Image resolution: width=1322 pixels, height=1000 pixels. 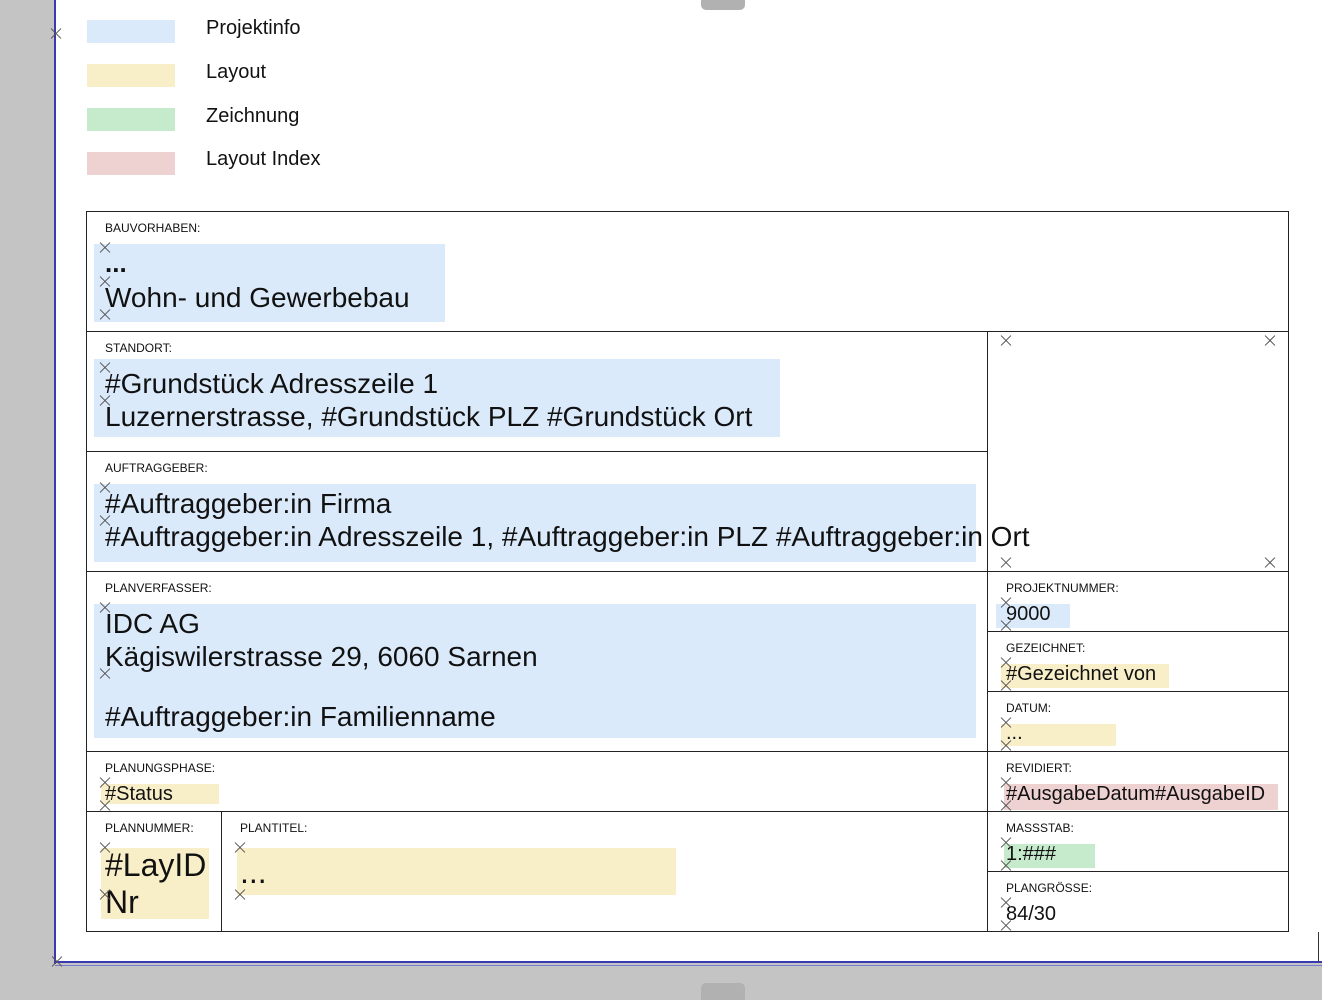 I want to click on massstab-value: 1:###, so click(x=1031, y=854).